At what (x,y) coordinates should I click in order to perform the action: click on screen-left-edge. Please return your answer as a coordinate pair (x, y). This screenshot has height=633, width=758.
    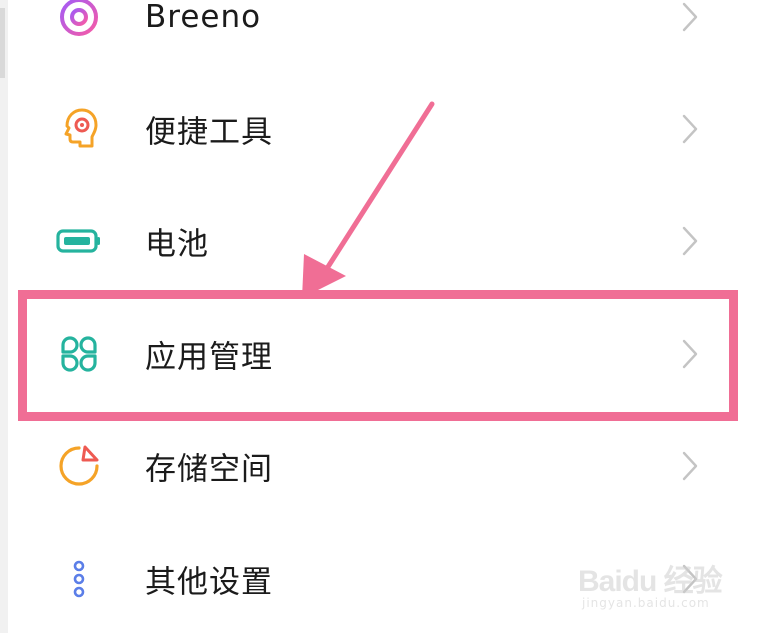
    Looking at the image, I should click on (4, 316).